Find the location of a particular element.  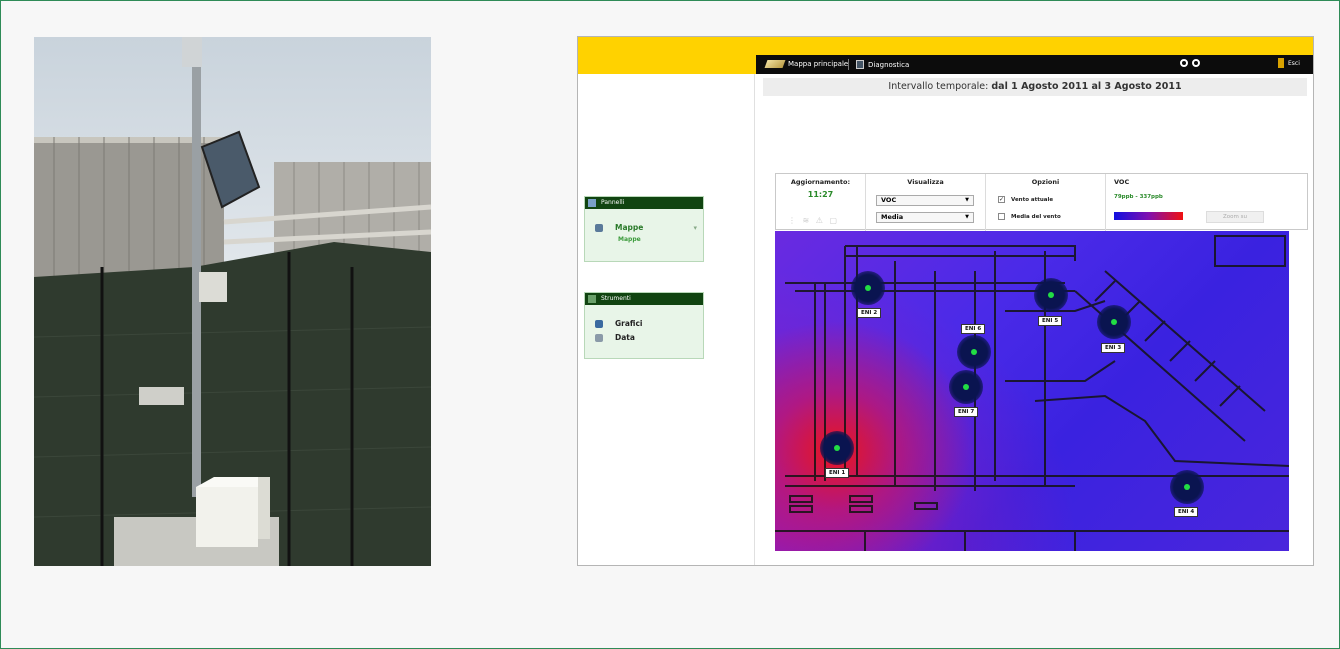

pollutant-select: VOC ▼ is located at coordinates (925, 200).